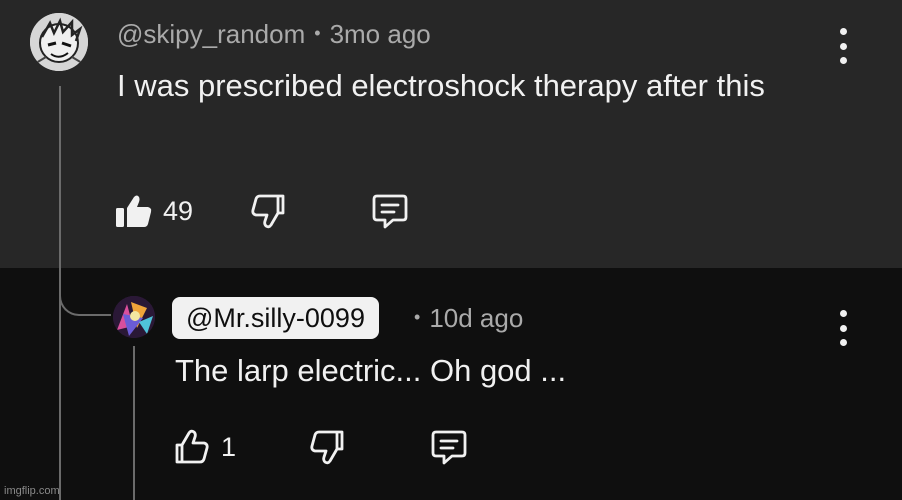 Image resolution: width=902 pixels, height=500 pixels. I want to click on like-count: 49, so click(178, 210).